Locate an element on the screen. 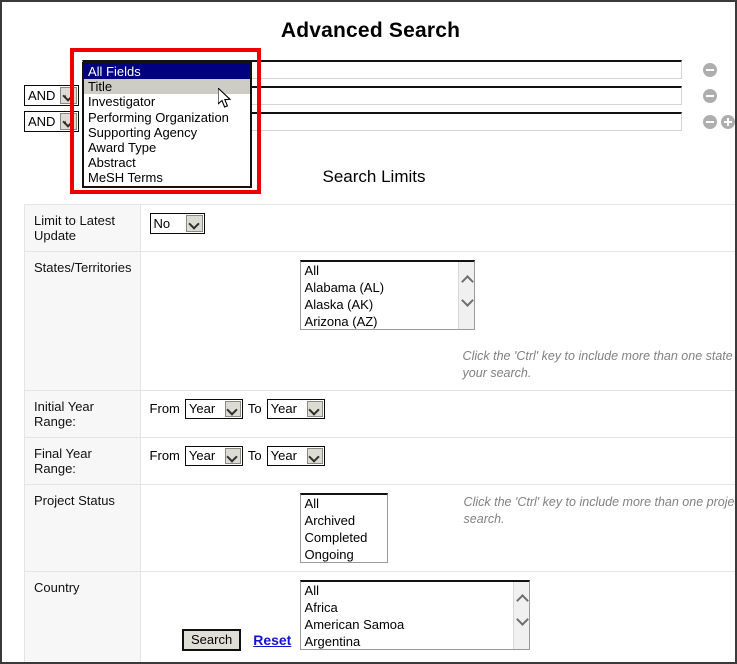 This screenshot has width=737, height=664. label-initial-year: Initial Year Range: is located at coordinates (82, 413).